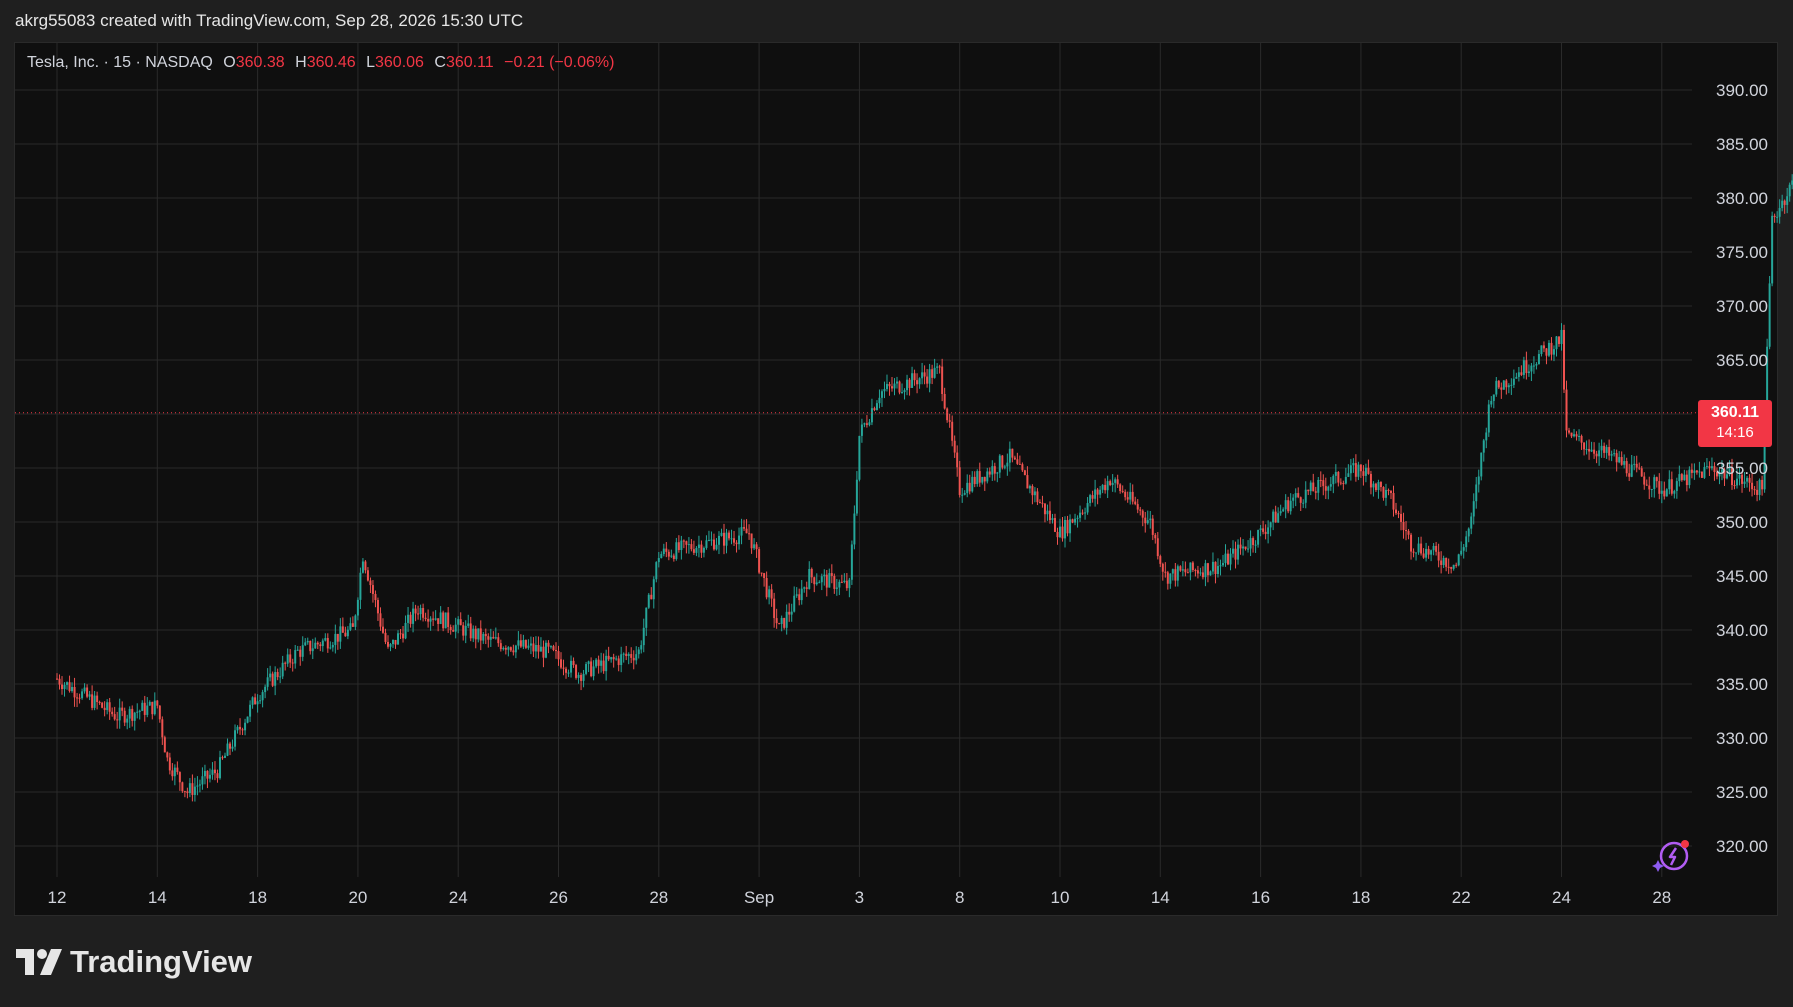  What do you see at coordinates (558, 897) in the screenshot?
I see `x-tick-label: 26` at bounding box center [558, 897].